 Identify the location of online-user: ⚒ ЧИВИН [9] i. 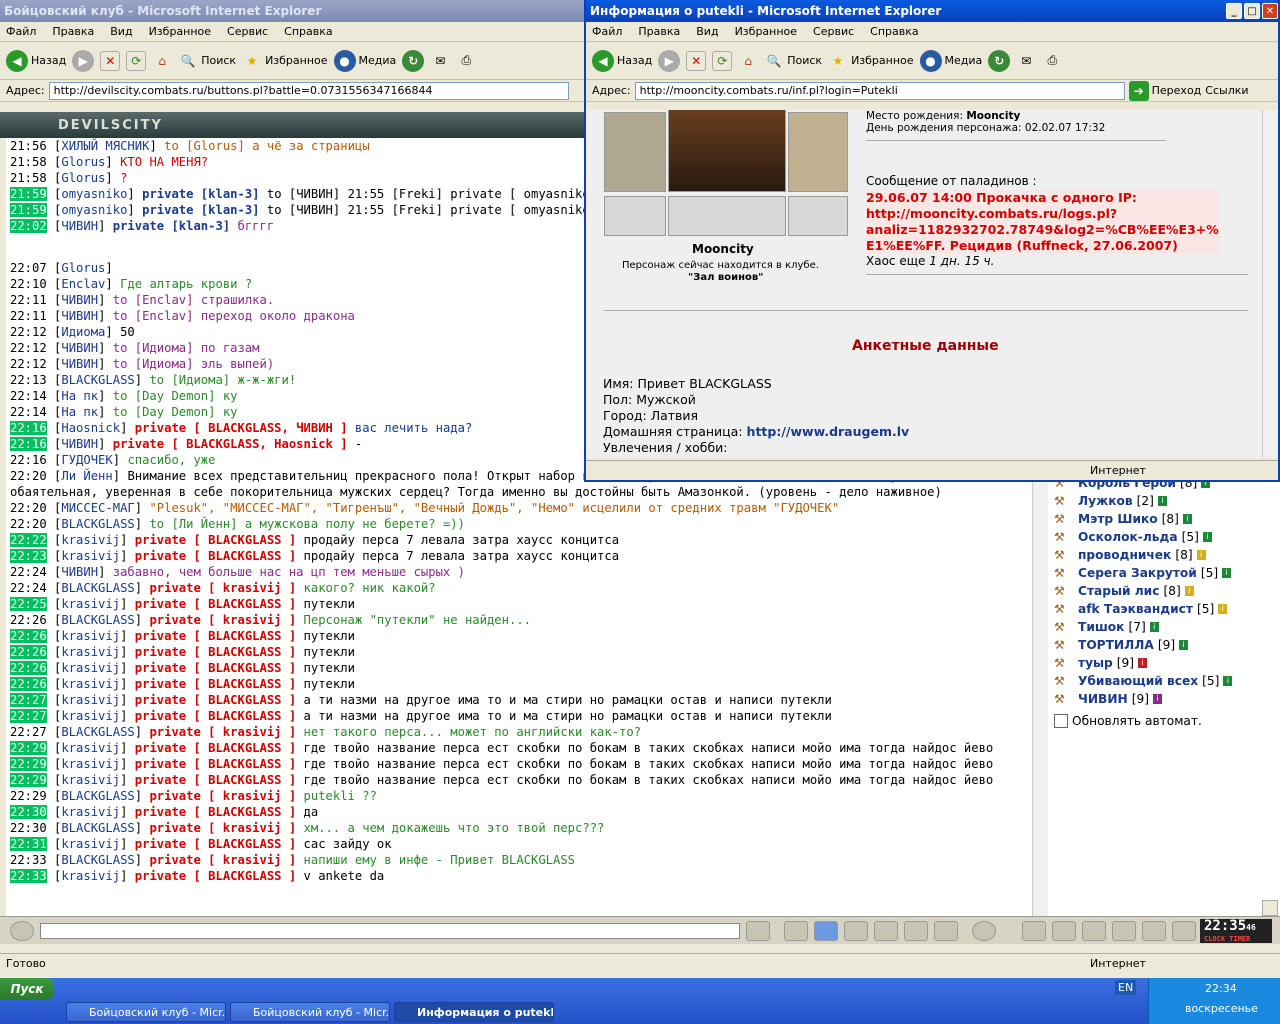
(1164, 699).